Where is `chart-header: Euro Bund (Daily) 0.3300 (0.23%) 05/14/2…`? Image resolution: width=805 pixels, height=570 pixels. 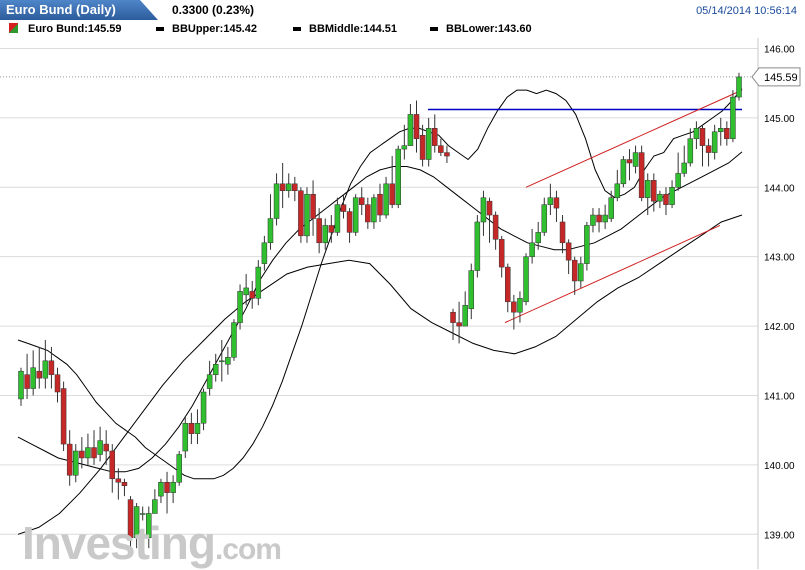
chart-header: Euro Bund (Daily) 0.3300 (0.23%) 05/14/2… is located at coordinates (402, 10).